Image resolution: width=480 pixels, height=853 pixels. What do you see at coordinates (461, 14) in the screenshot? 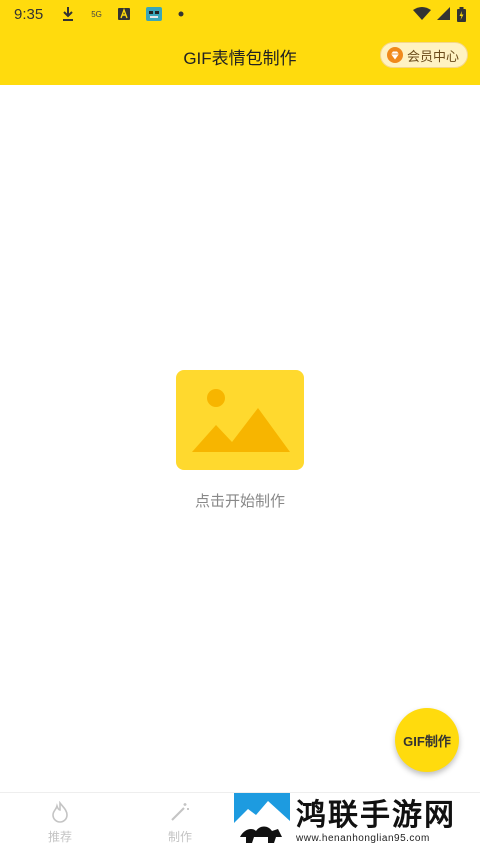
I see `battery-icon` at bounding box center [461, 14].